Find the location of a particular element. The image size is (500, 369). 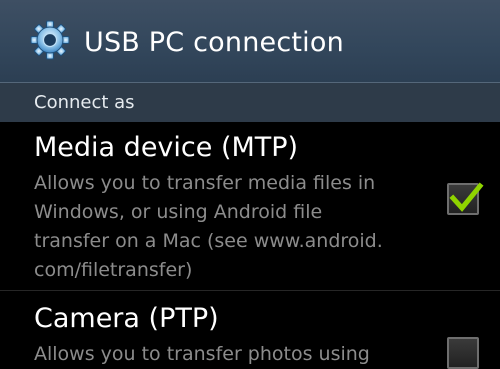

section-header: Connect as is located at coordinates (250, 102).